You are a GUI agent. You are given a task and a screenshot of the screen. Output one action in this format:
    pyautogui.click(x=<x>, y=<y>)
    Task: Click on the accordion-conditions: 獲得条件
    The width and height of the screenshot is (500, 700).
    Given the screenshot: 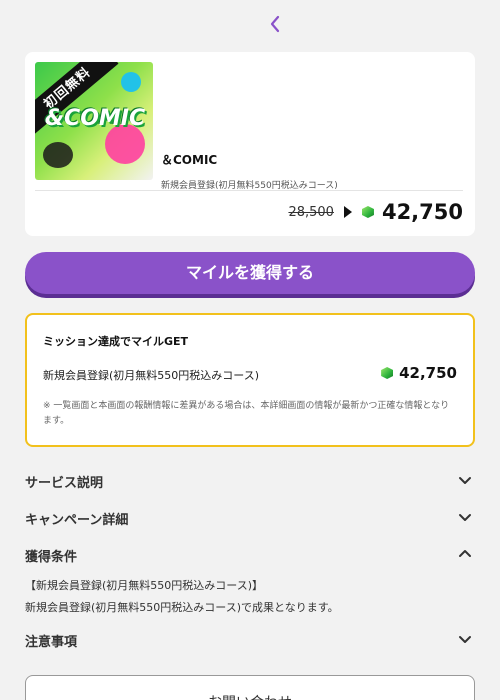 What is the action you would take?
    pyautogui.click(x=250, y=555)
    